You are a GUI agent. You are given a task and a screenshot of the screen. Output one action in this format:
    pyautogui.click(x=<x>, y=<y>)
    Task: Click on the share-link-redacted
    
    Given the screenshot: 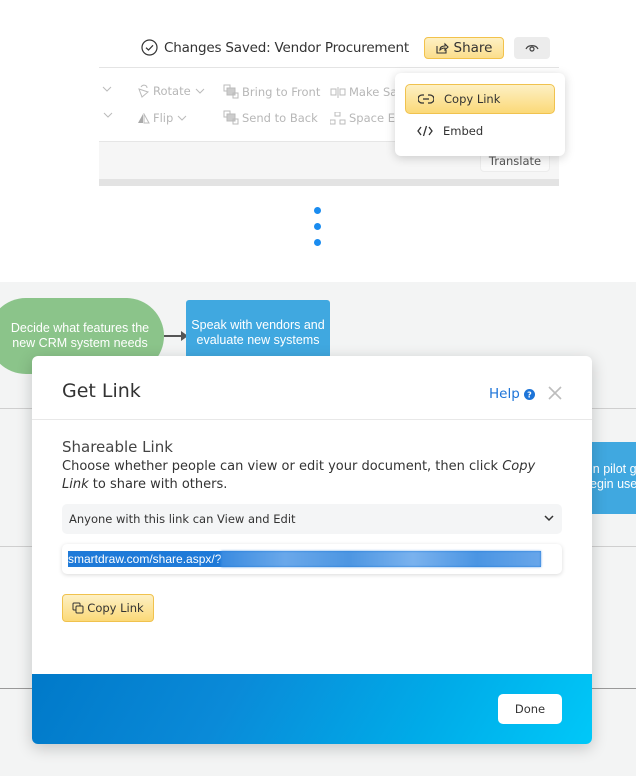 What is the action you would take?
    pyautogui.click(x=381, y=559)
    